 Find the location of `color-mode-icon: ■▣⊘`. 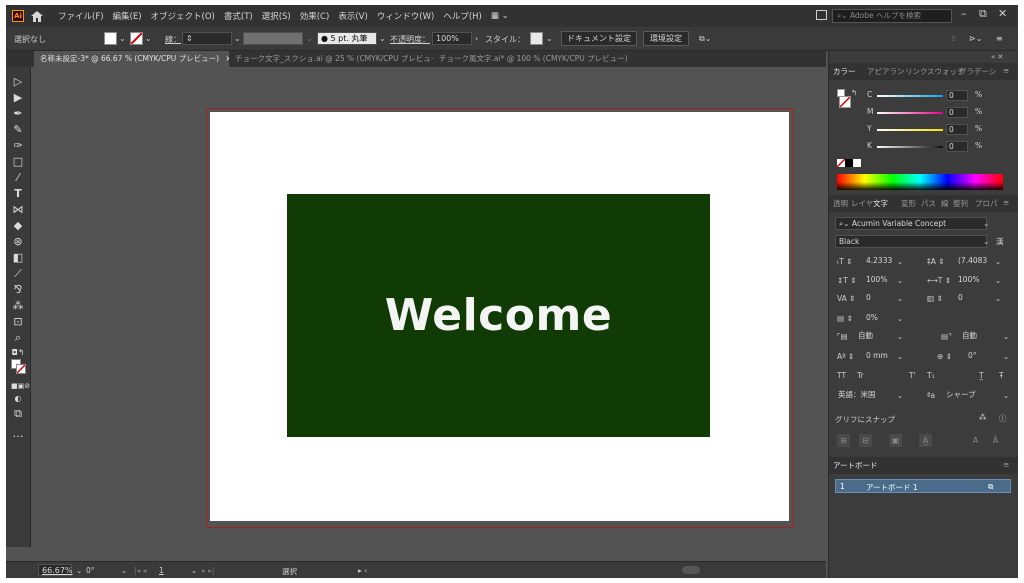

color-mode-icon: ■▣⊘ is located at coordinates (20, 386).